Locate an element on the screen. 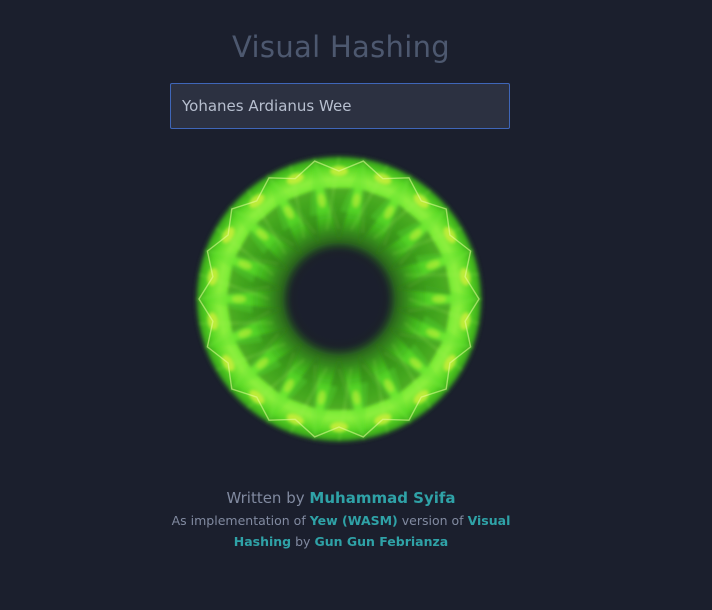 The width and height of the screenshot is (712, 610). impl-prefix-text: As implementation of is located at coordinates (238, 520).